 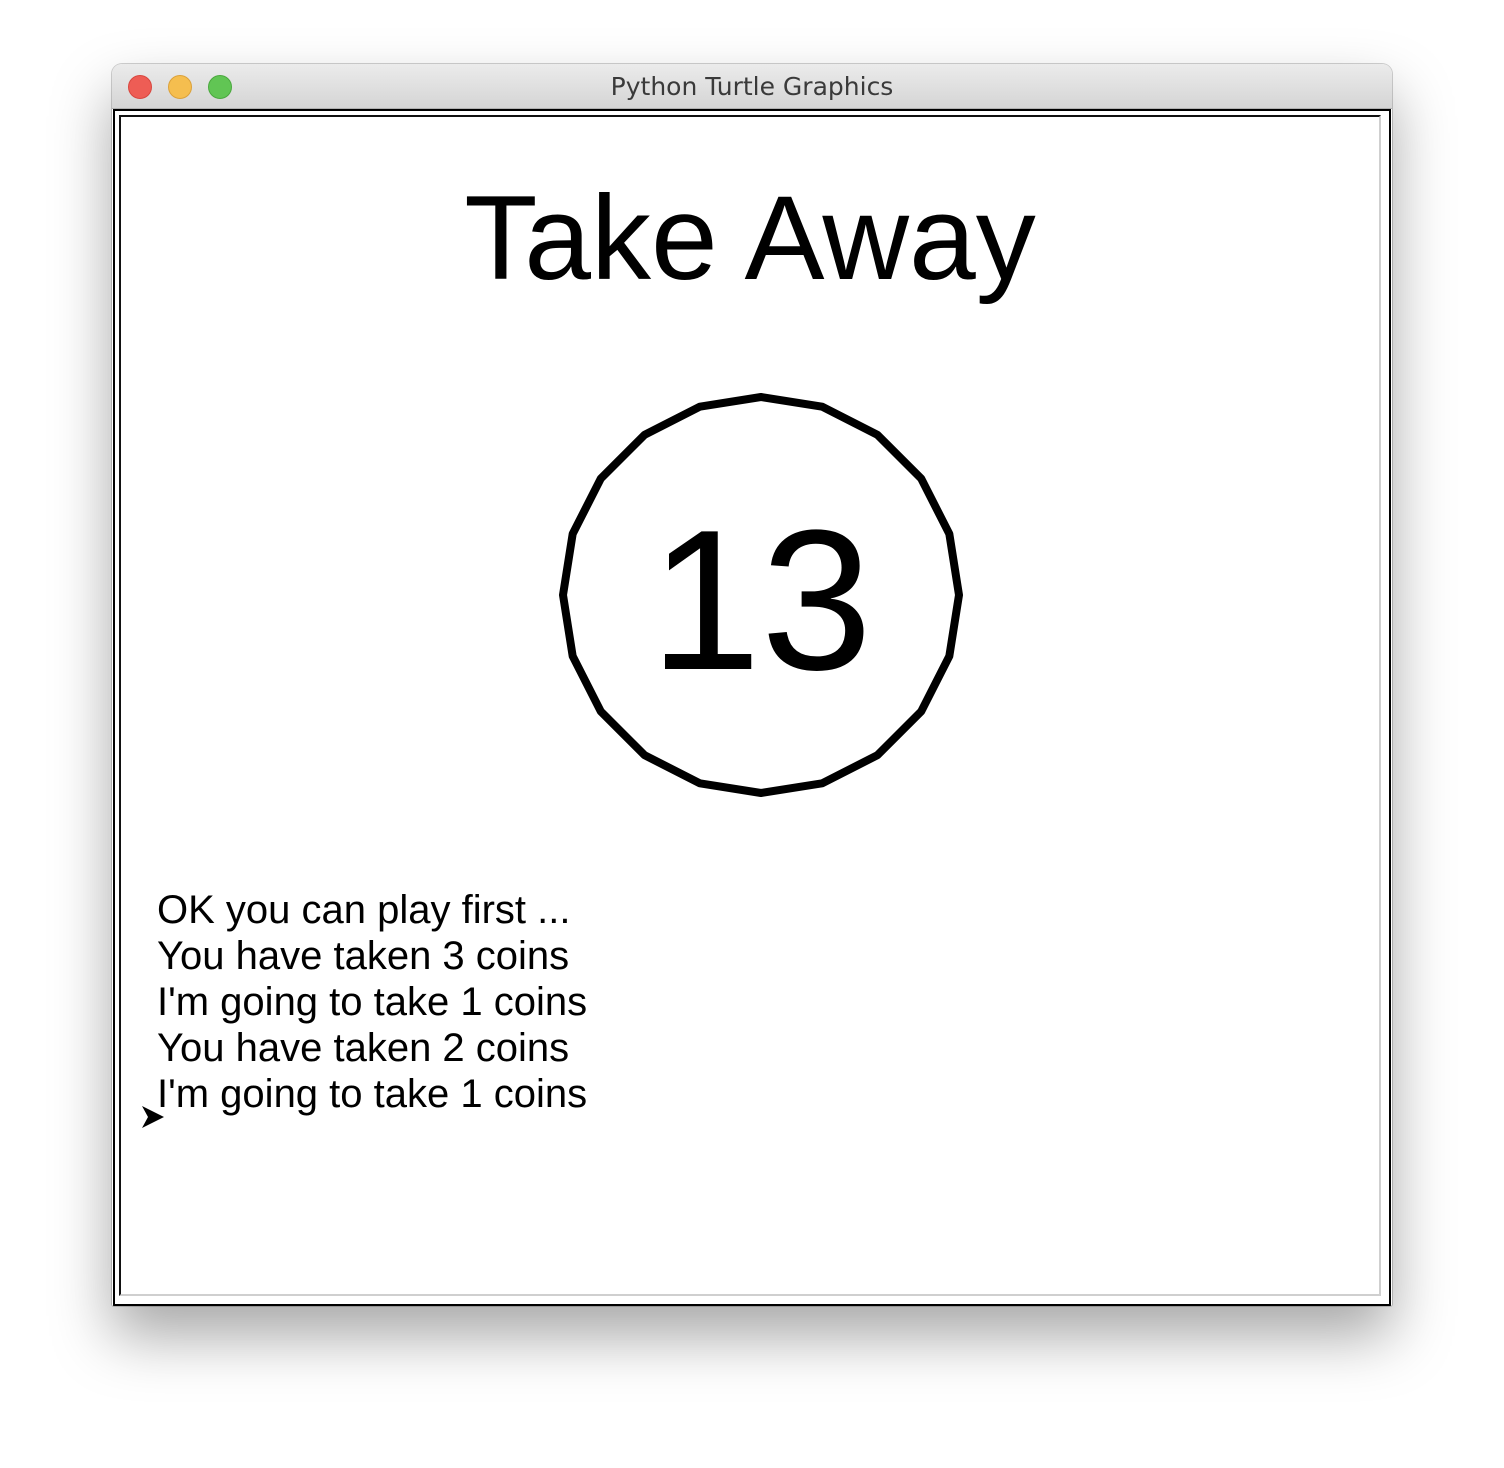 I want to click on title-bar: Python Turtle Graphics, so click(x=752, y=86).